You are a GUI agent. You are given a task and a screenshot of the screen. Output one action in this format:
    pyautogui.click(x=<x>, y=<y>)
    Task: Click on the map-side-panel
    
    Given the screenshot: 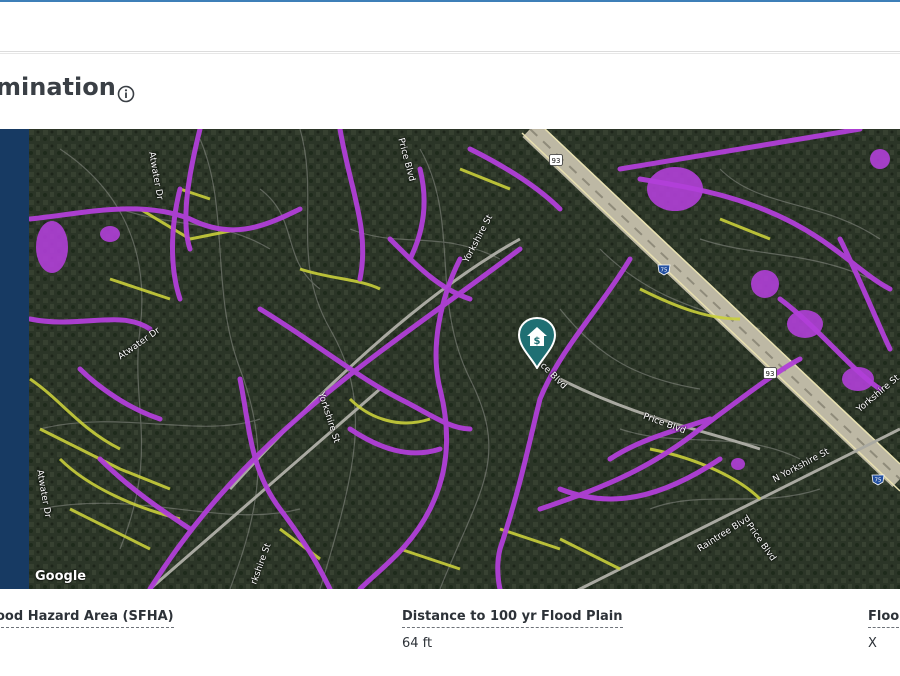 What is the action you would take?
    pyautogui.click(x=14, y=359)
    